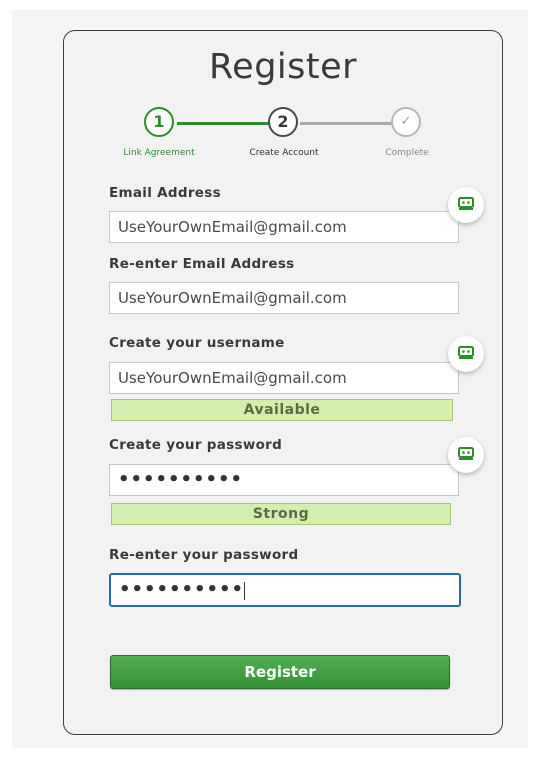  I want to click on step-connector-pending, so click(346, 123).